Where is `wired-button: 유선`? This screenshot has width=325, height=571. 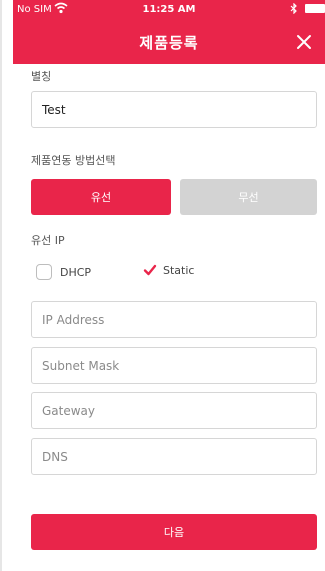
wired-button: 유선 is located at coordinates (101, 197).